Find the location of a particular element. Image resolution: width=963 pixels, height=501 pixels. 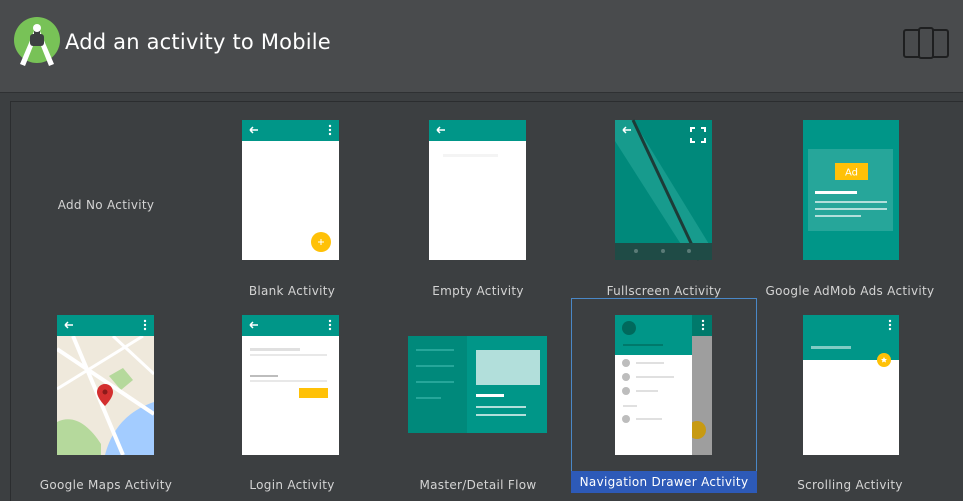

template-admob-activity: Ad Google AdMob Ads Activity is located at coordinates (850, 206).